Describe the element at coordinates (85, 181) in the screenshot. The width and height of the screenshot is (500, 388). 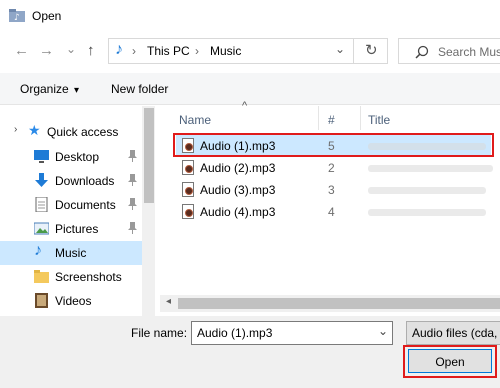
I see `sidebar-item-label: Downloads` at that location.